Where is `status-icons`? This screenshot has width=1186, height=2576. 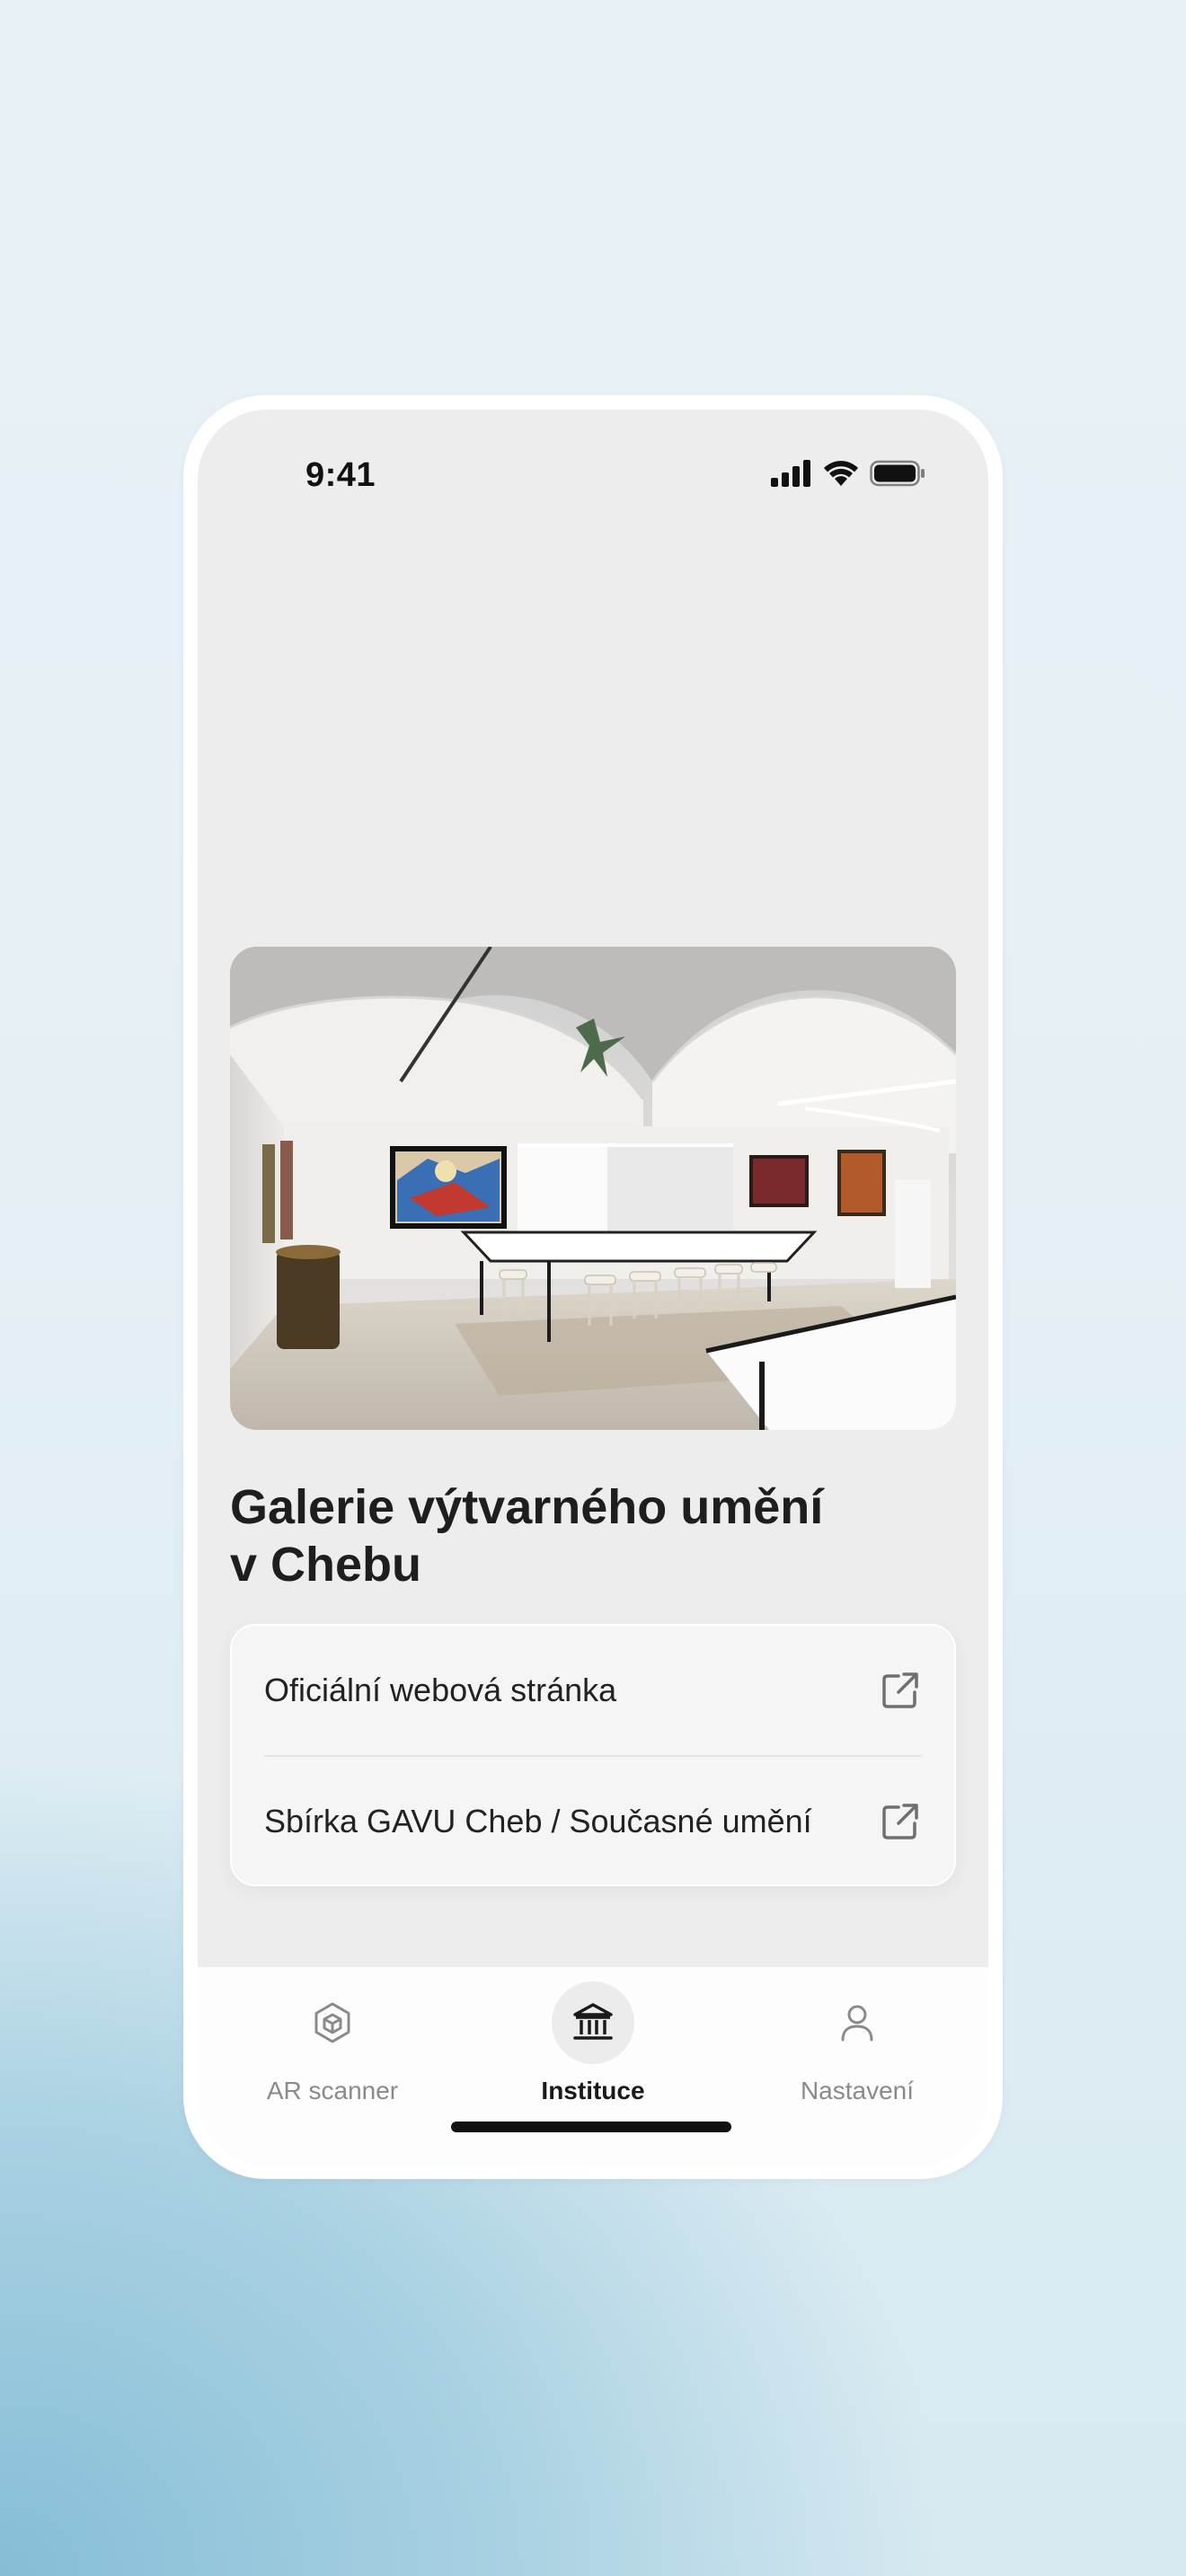 status-icons is located at coordinates (848, 473).